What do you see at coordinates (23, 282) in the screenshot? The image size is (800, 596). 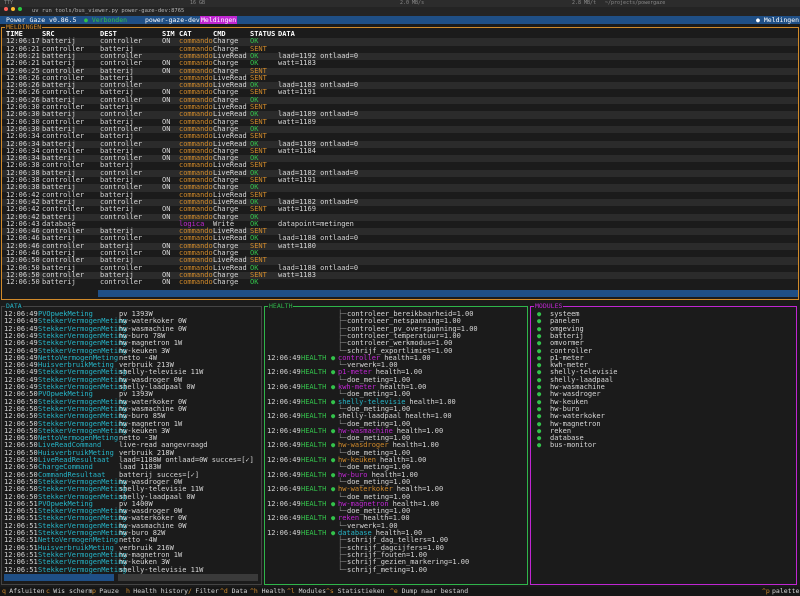 I see `cell-time: 12:06:50` at bounding box center [23, 282].